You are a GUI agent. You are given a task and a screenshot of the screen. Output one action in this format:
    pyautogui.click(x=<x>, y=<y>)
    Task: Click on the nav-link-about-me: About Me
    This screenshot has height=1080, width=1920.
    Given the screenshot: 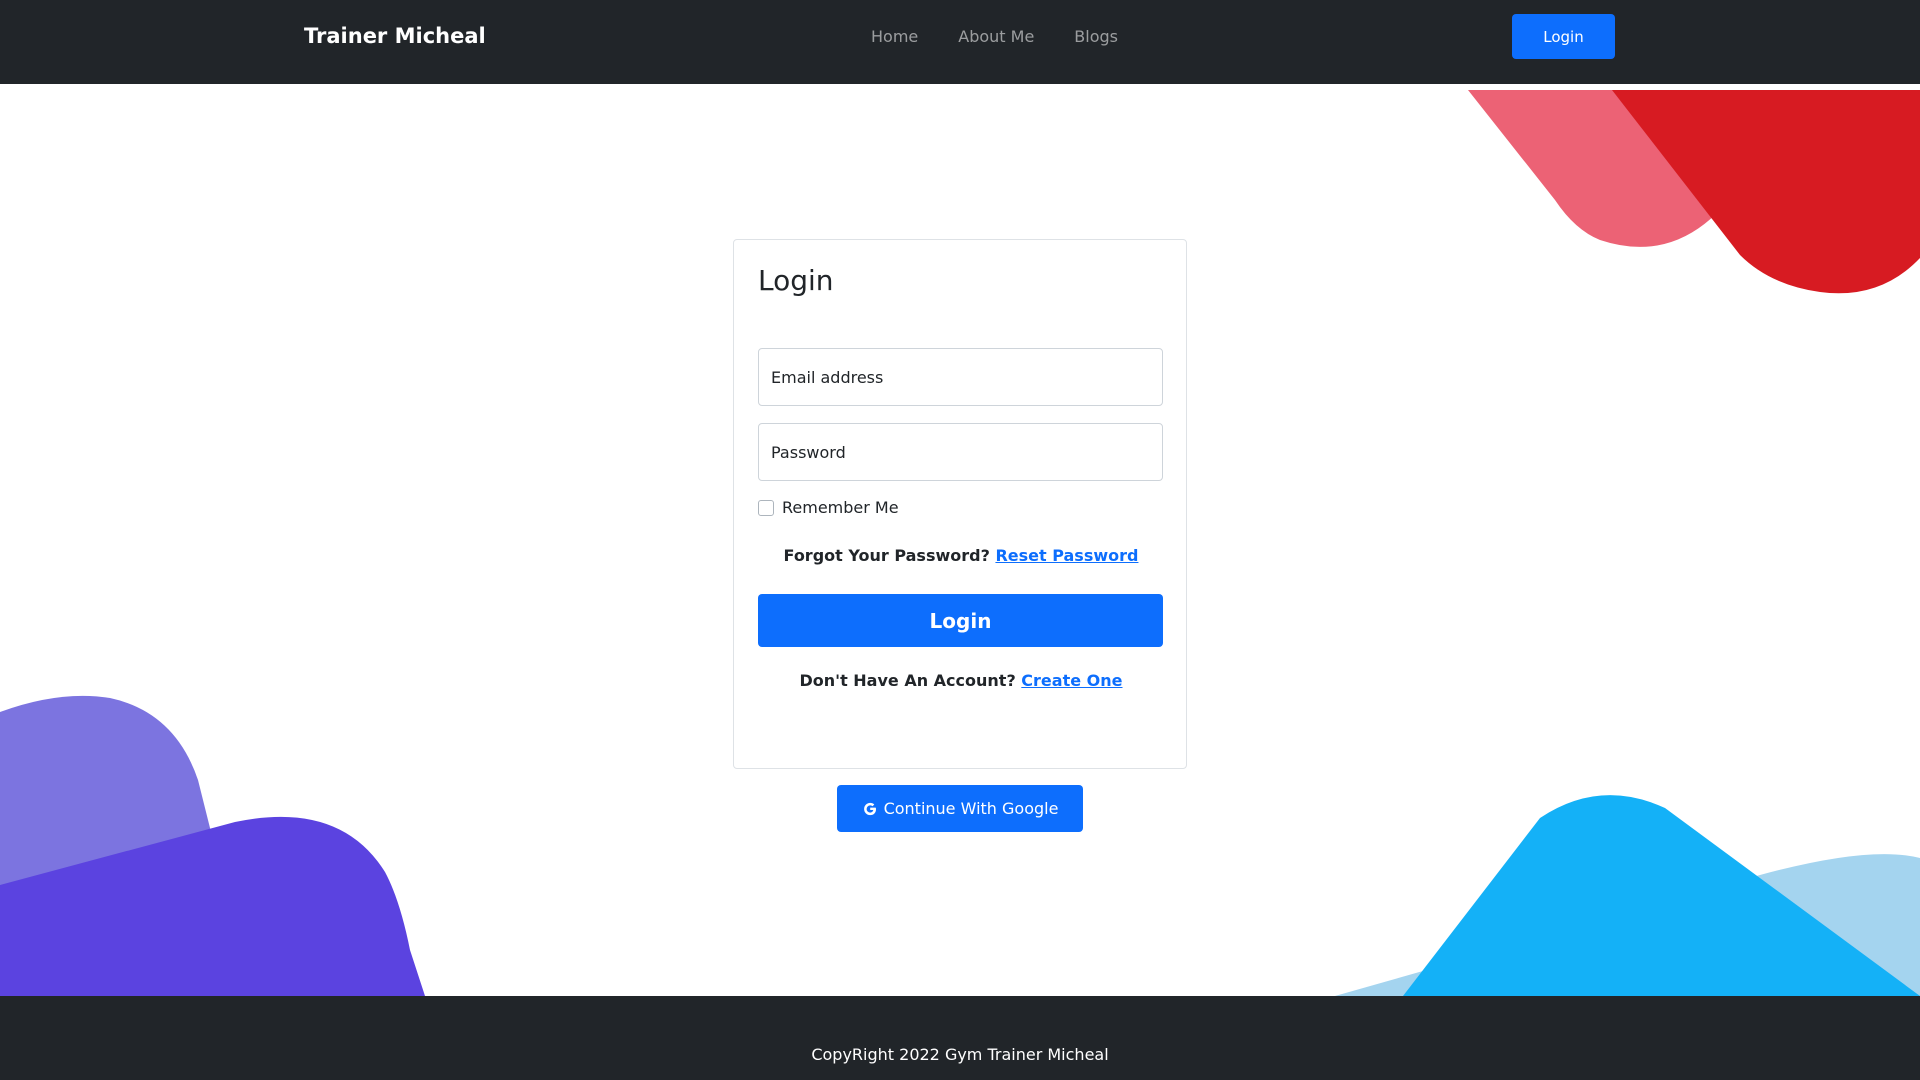 What is the action you would take?
    pyautogui.click(x=996, y=36)
    